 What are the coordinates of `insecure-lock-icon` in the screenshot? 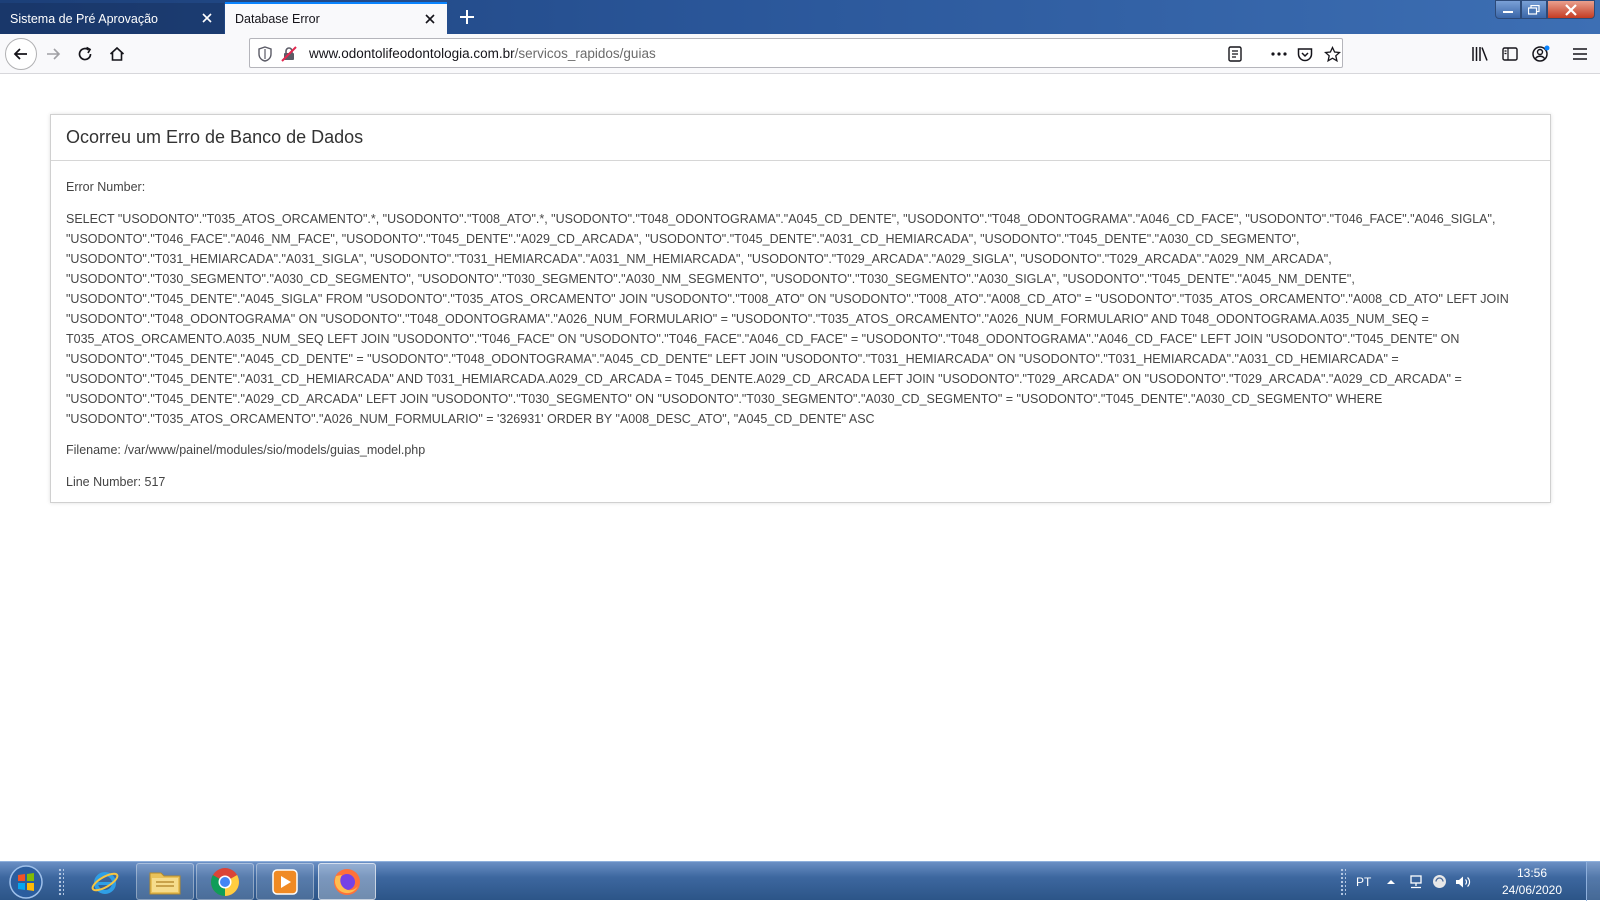 It's located at (289, 54).